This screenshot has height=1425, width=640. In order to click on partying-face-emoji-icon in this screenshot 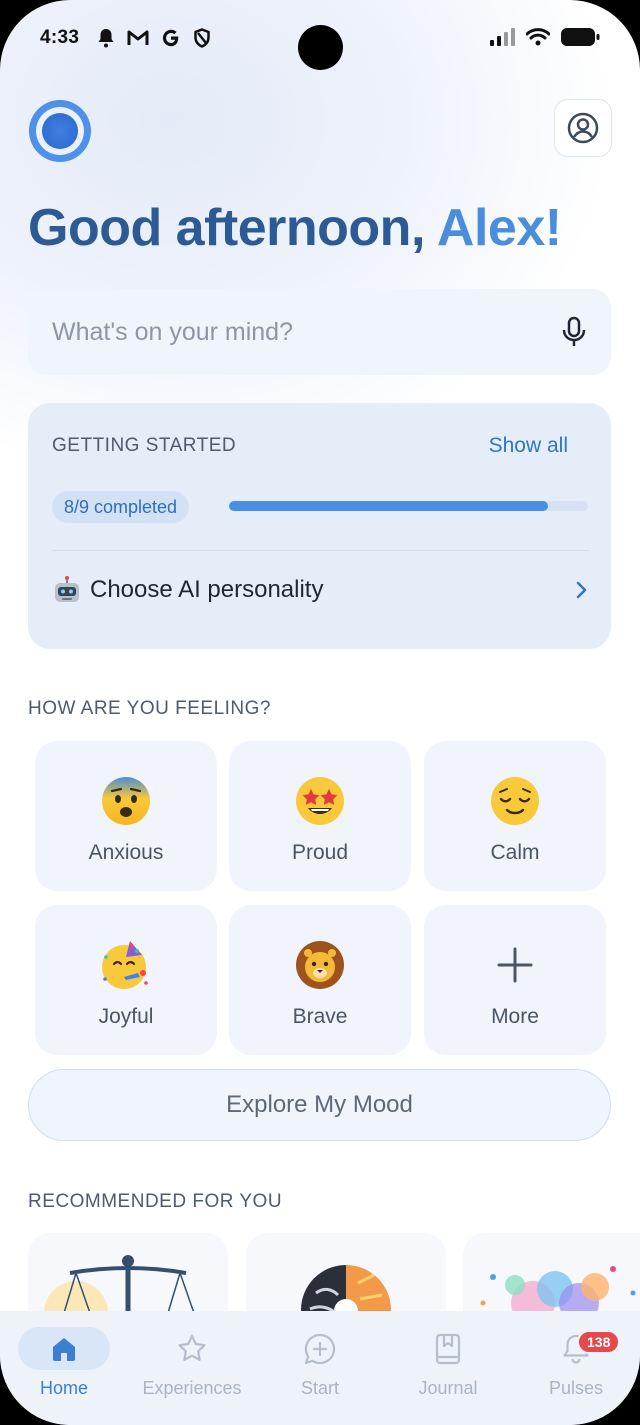, I will do `click(125, 965)`.